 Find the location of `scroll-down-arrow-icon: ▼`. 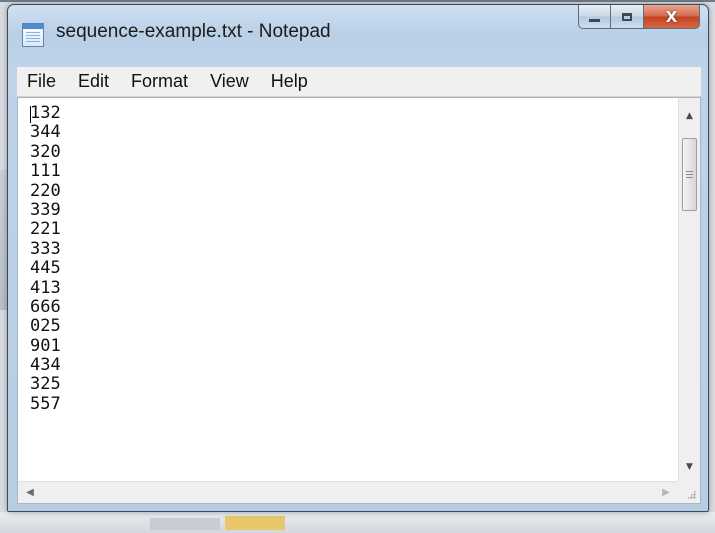

scroll-down-arrow-icon: ▼ is located at coordinates (689, 467).